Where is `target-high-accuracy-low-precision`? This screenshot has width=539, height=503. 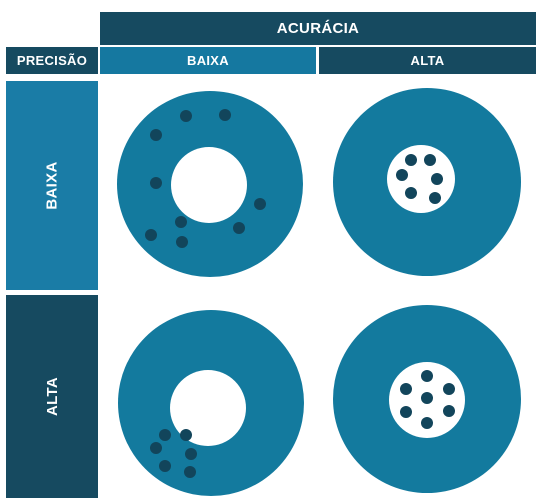 target-high-accuracy-low-precision is located at coordinates (427, 182).